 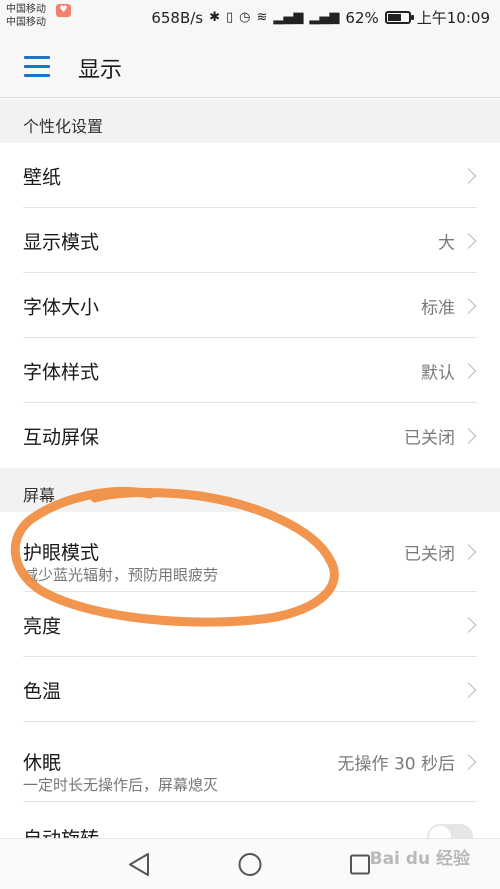 I want to click on wifi-icon: ≋, so click(x=262, y=17).